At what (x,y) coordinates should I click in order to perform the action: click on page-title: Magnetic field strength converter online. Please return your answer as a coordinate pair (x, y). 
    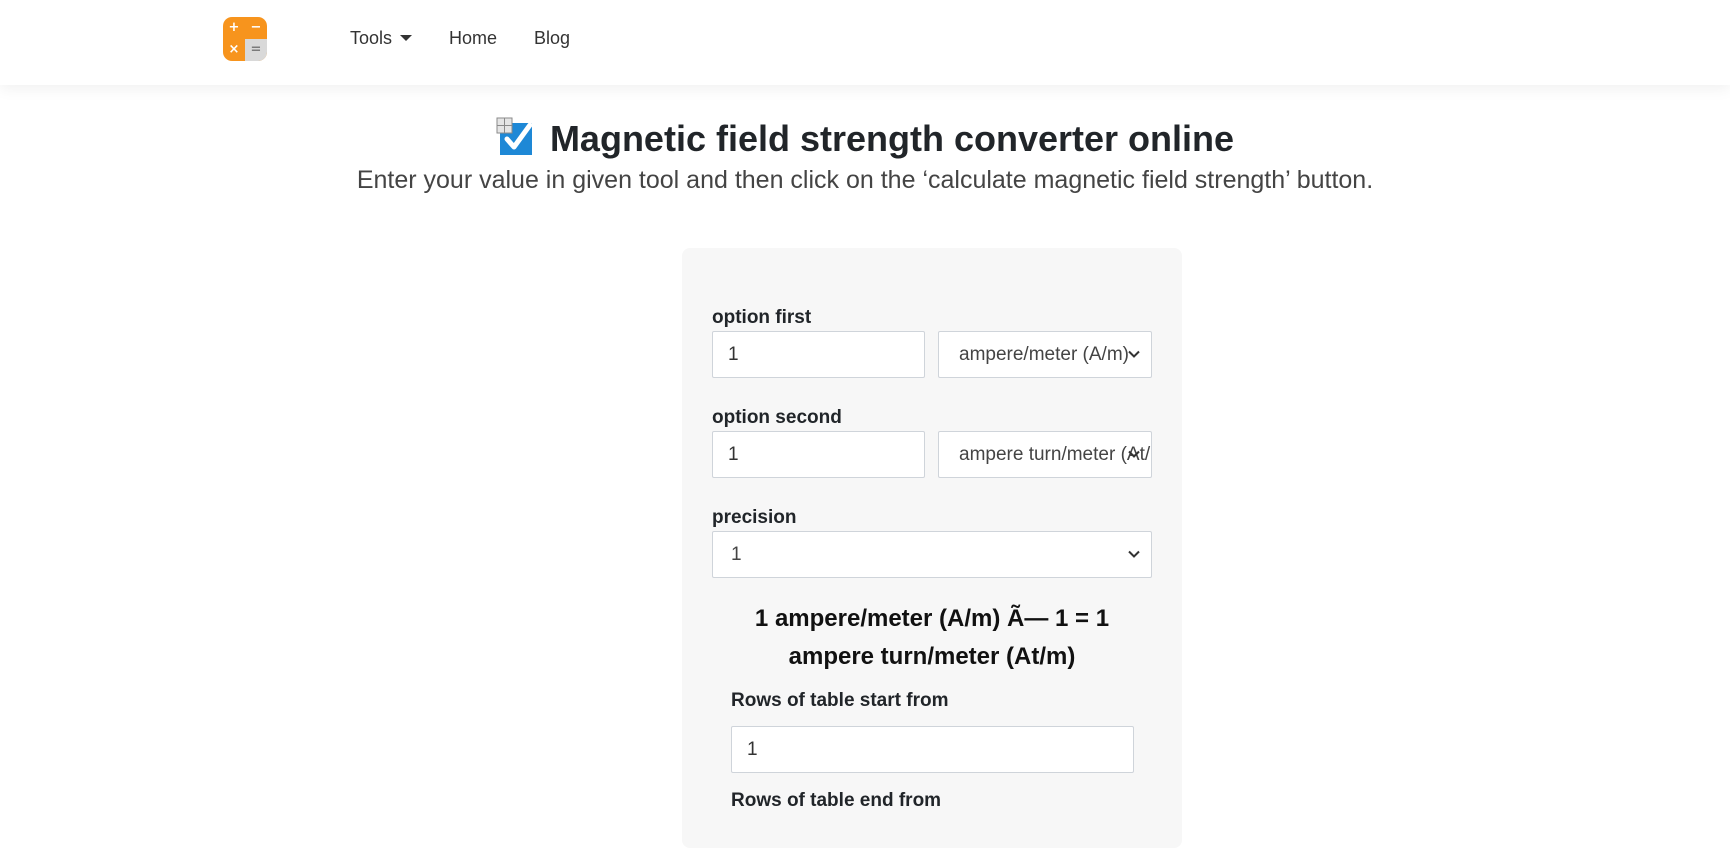
    Looking at the image, I should click on (865, 139).